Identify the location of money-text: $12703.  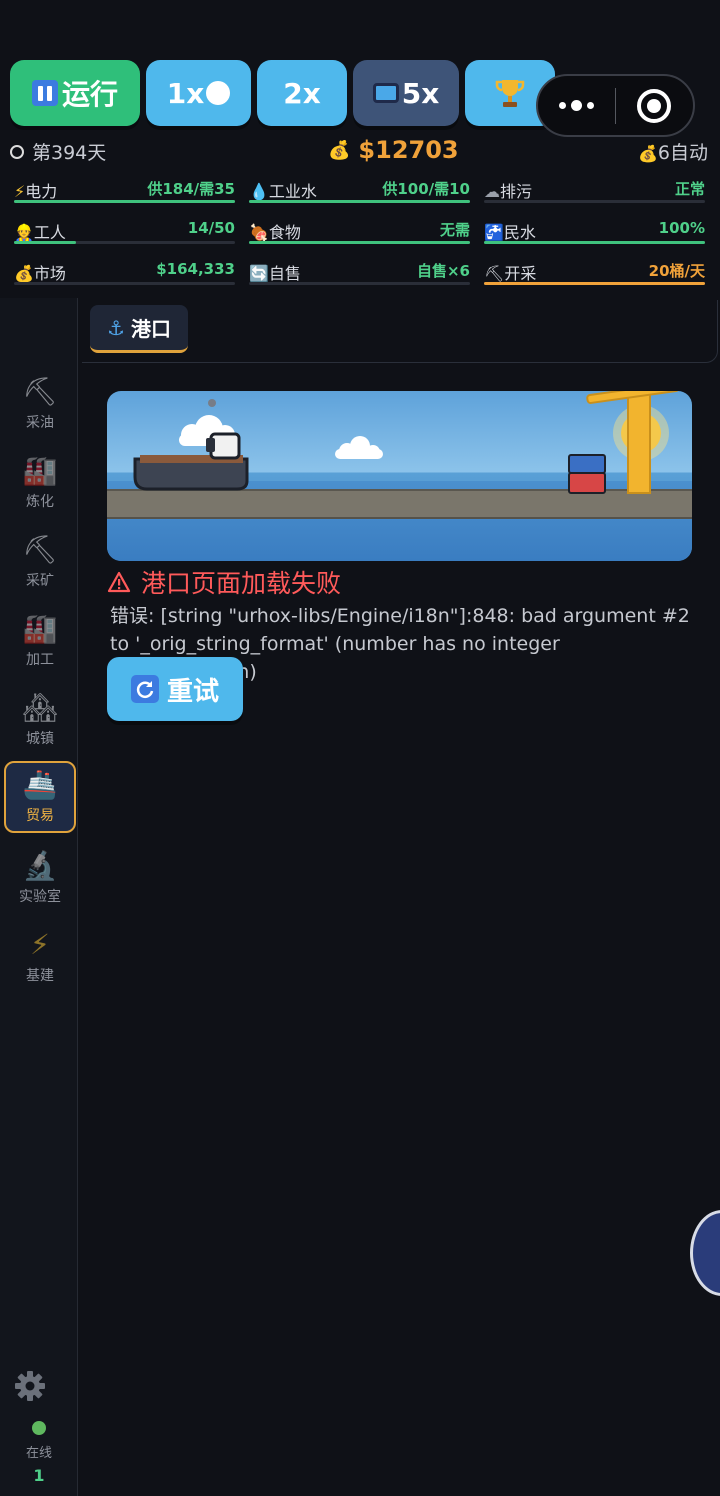
(408, 150).